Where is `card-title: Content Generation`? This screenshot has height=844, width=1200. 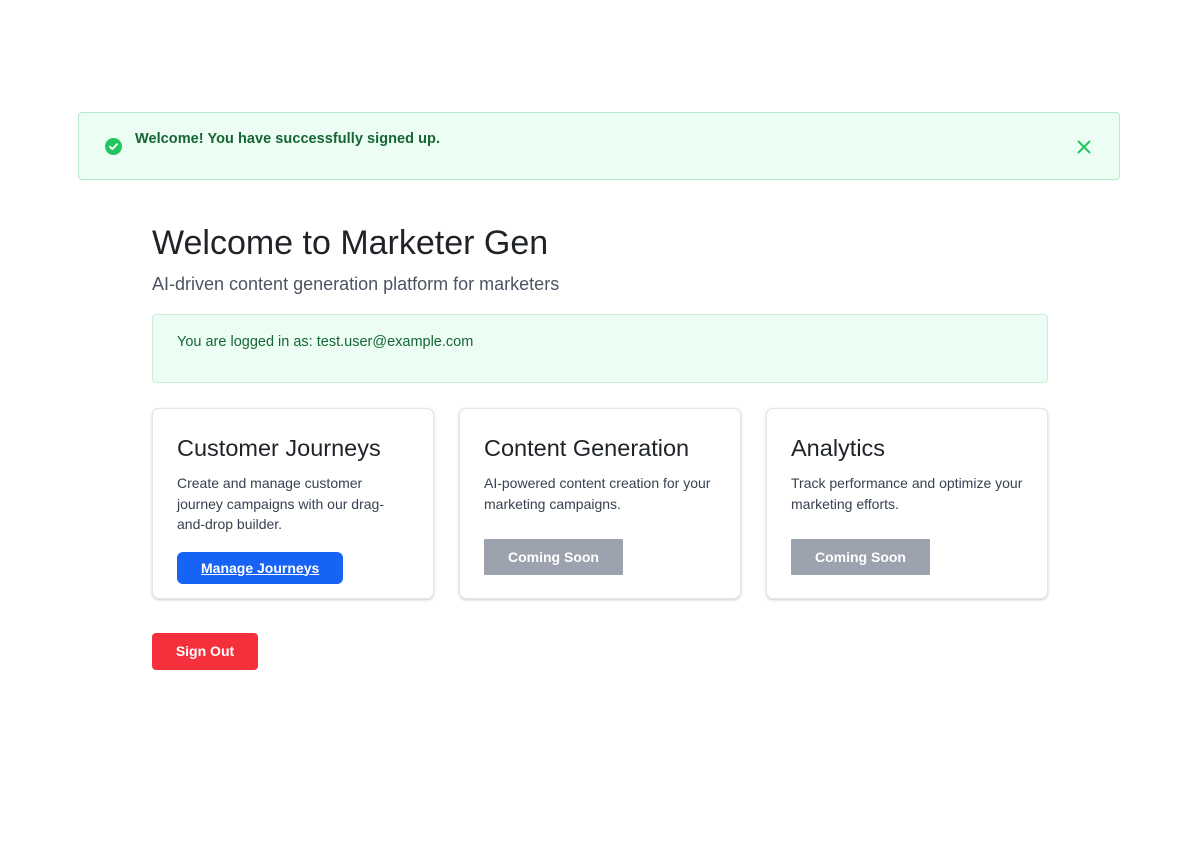
card-title: Content Generation is located at coordinates (587, 448).